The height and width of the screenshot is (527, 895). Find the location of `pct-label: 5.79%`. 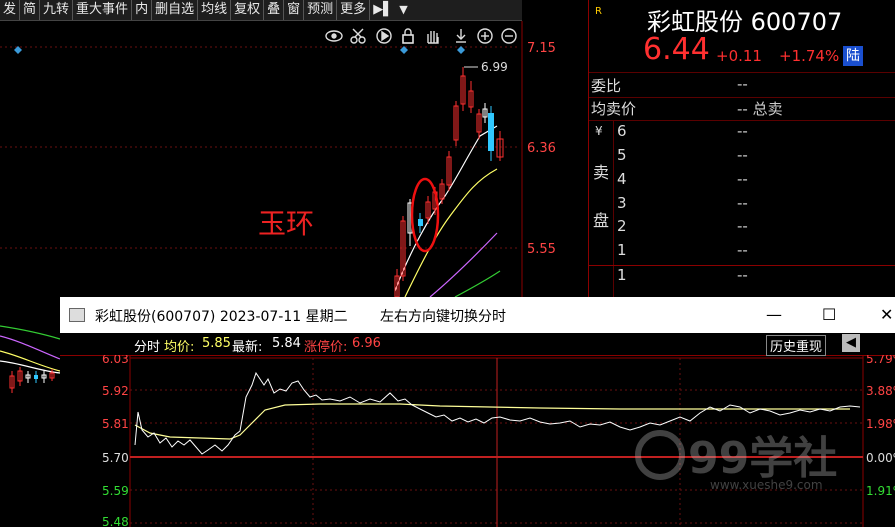

pct-label: 5.79% is located at coordinates (880, 360).